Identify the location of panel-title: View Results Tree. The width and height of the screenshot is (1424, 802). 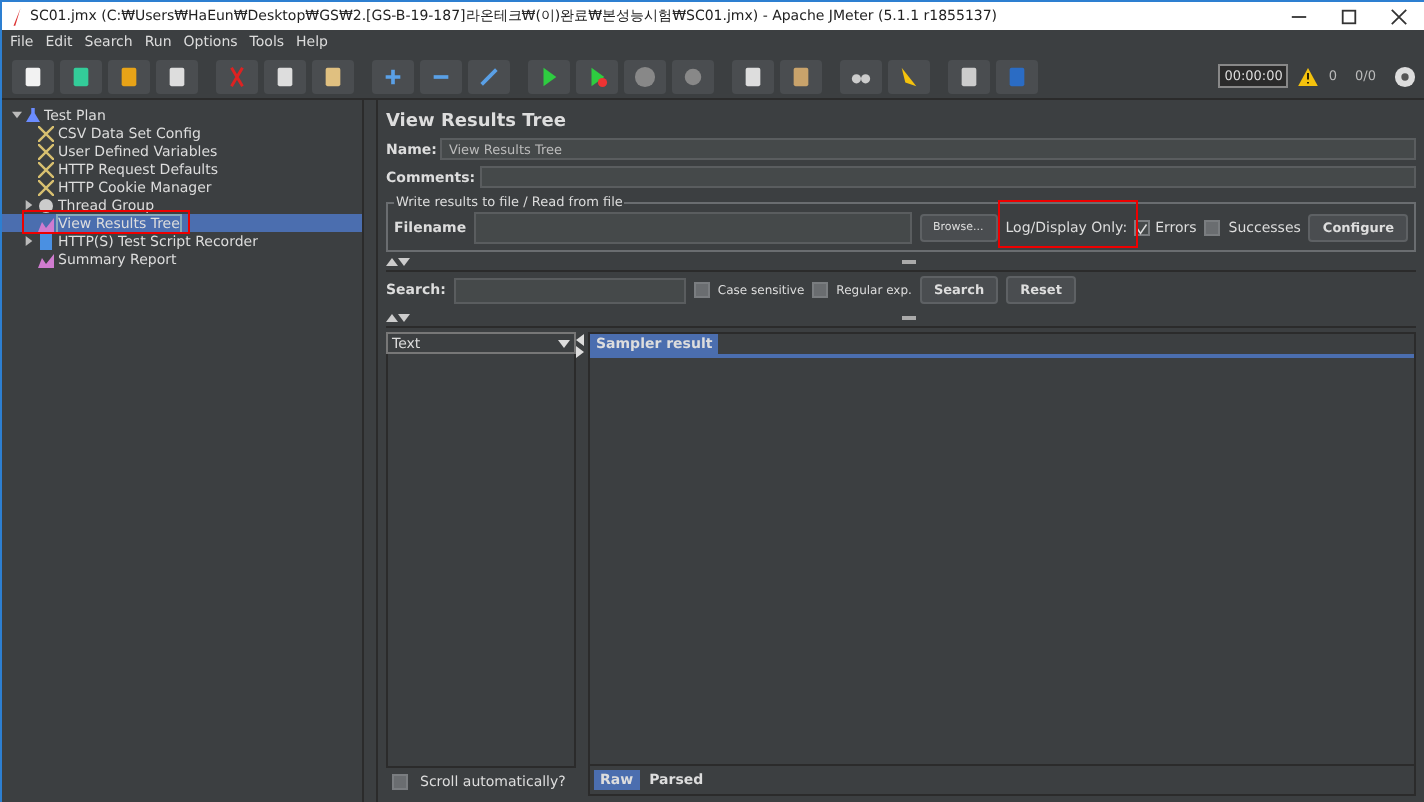
(477, 122).